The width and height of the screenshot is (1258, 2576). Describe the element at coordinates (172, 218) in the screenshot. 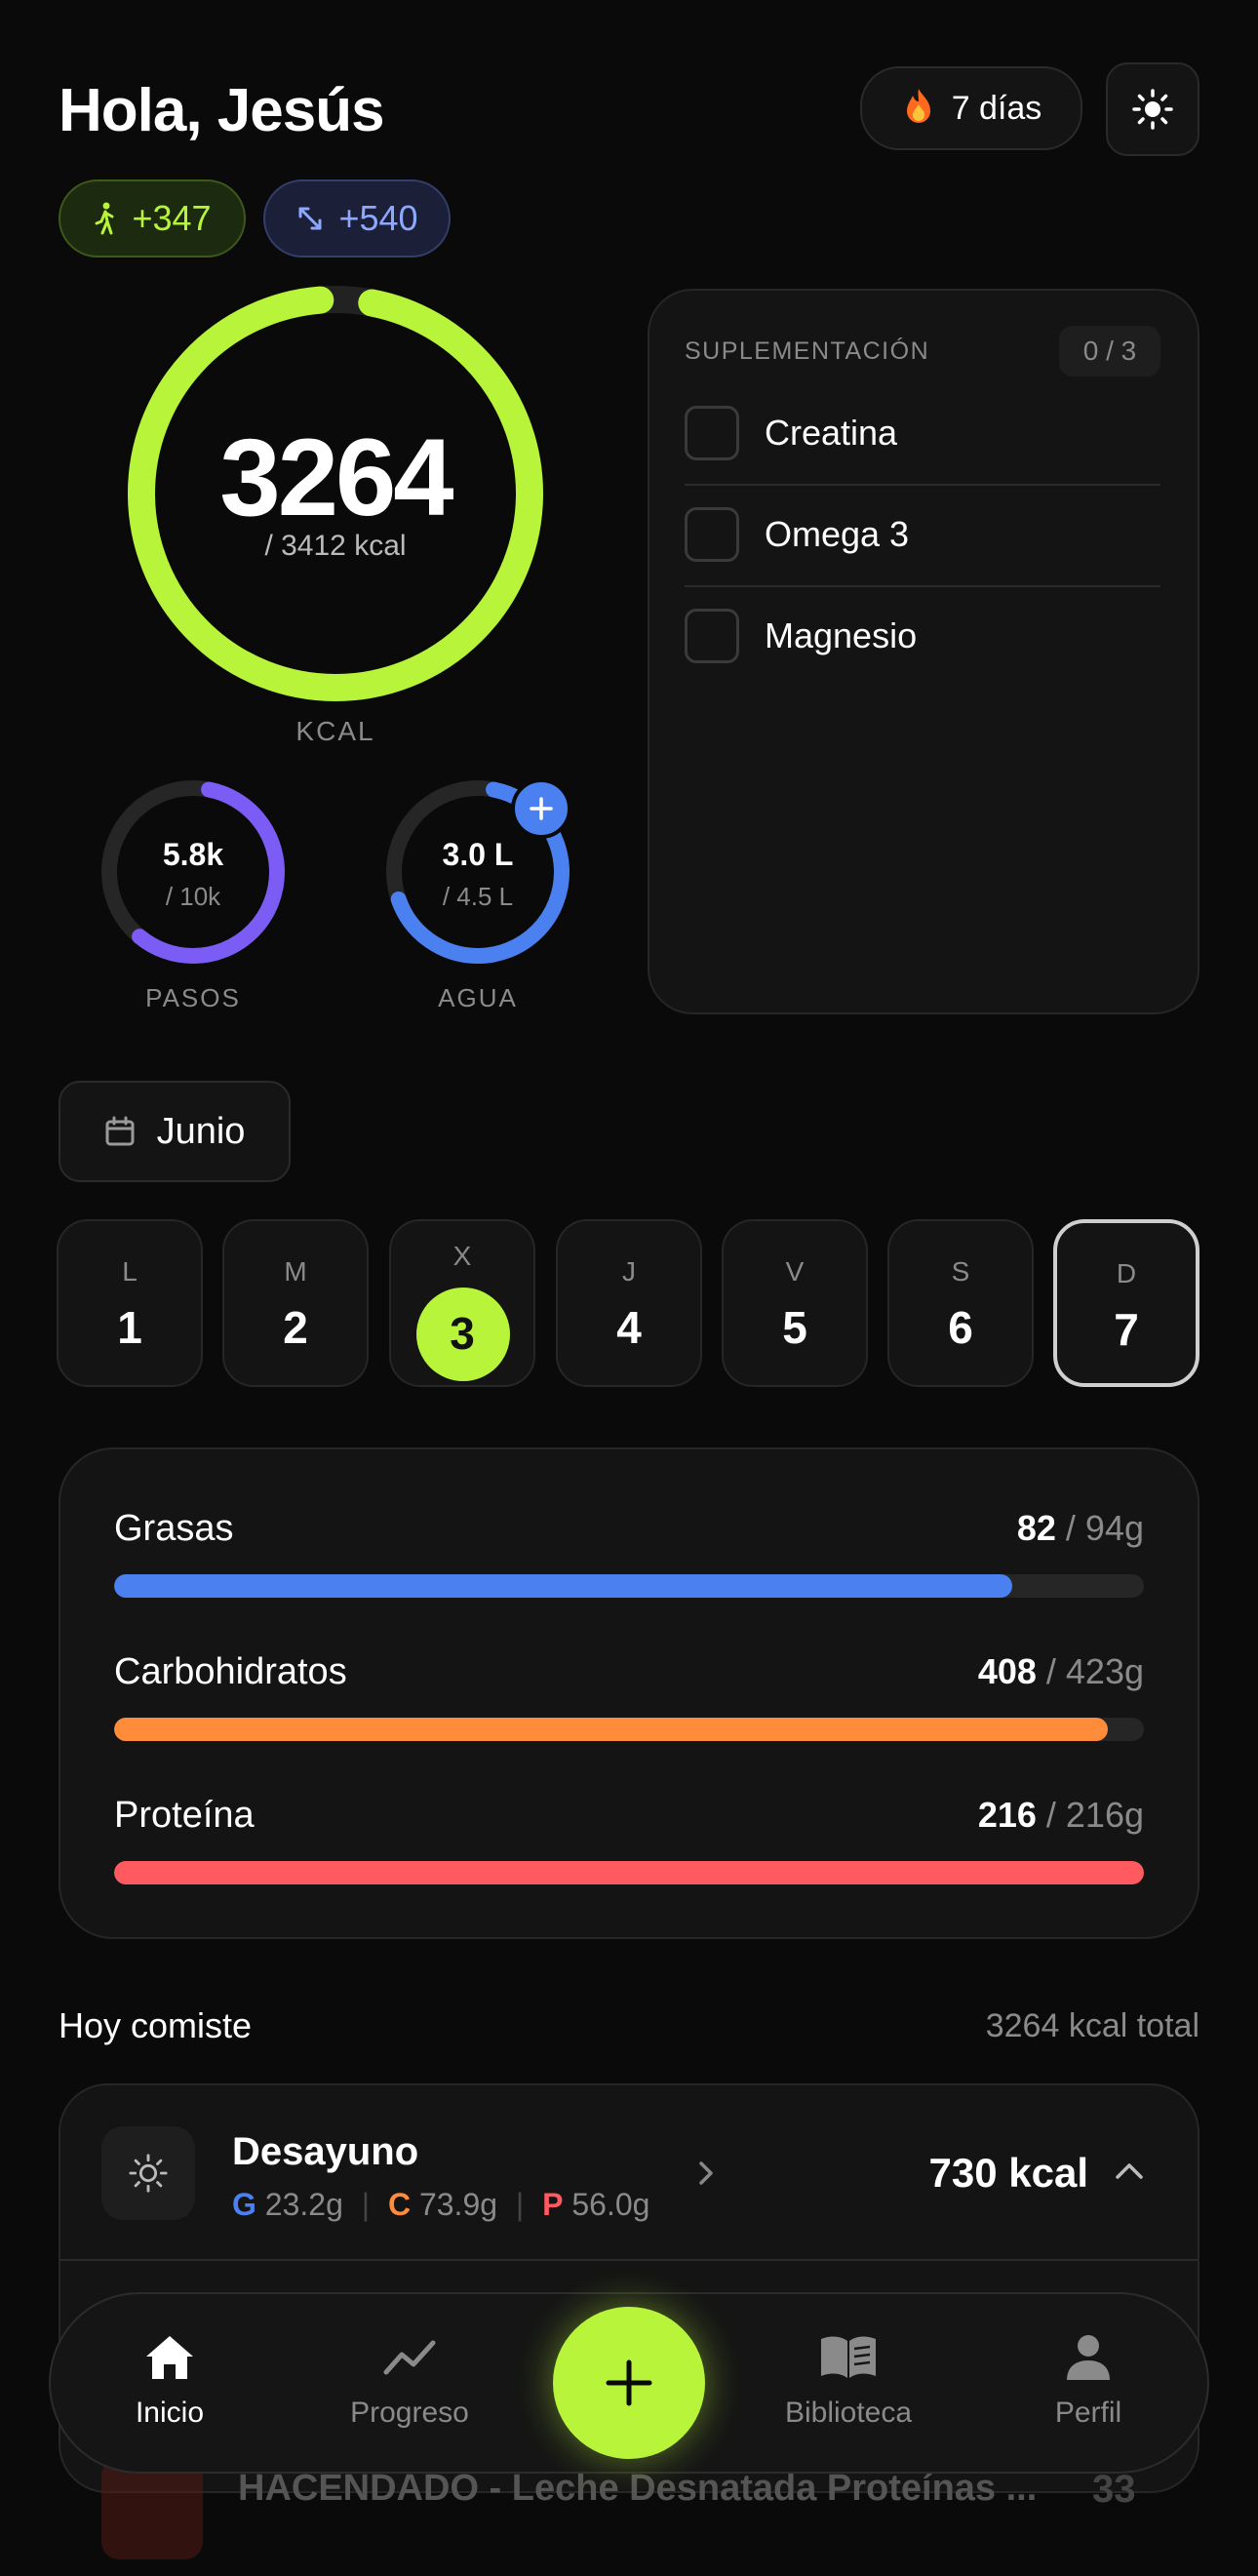

I see `steps-bonus-value: +347` at that location.